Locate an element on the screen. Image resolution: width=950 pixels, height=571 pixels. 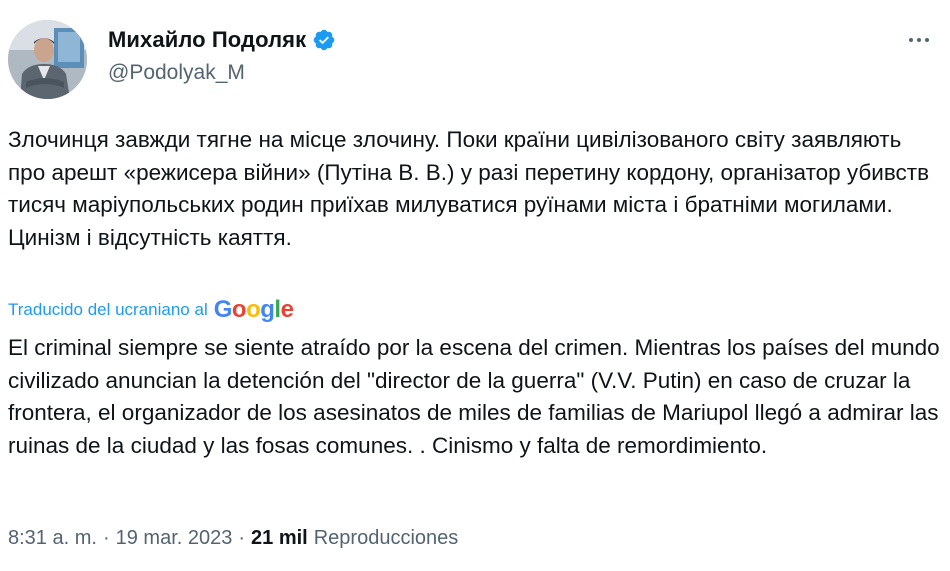
more-dots-icon is located at coordinates (919, 40).